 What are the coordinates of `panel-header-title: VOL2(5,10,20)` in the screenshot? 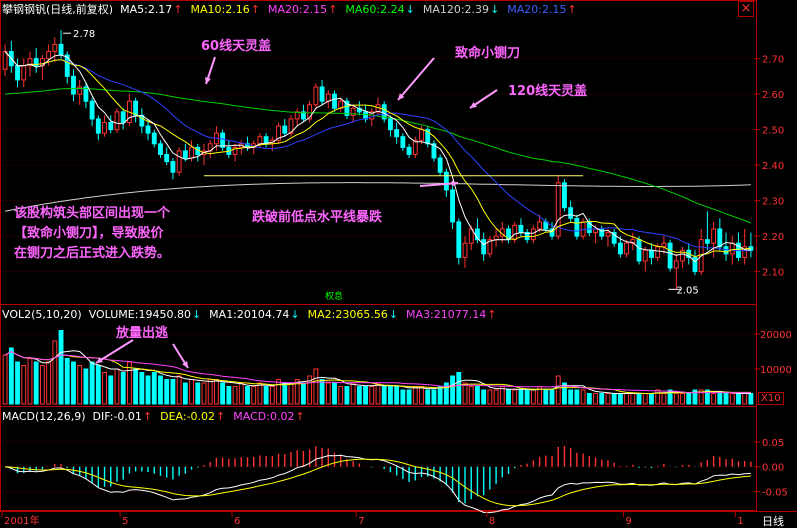 It's located at (42, 314).